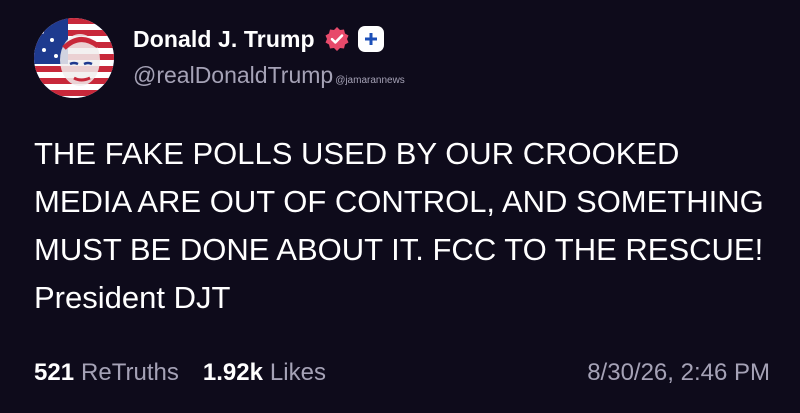  I want to click on handle-row: @realDonaldTrump @jamarannews, so click(269, 75).